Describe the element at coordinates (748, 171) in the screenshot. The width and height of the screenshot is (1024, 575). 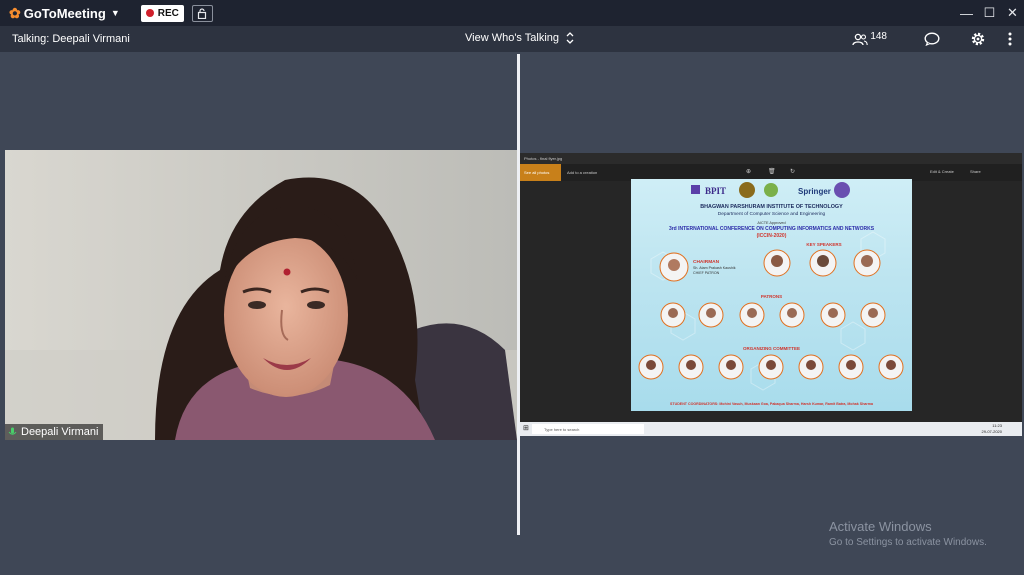
I see `zoom-icon: ⊕` at that location.